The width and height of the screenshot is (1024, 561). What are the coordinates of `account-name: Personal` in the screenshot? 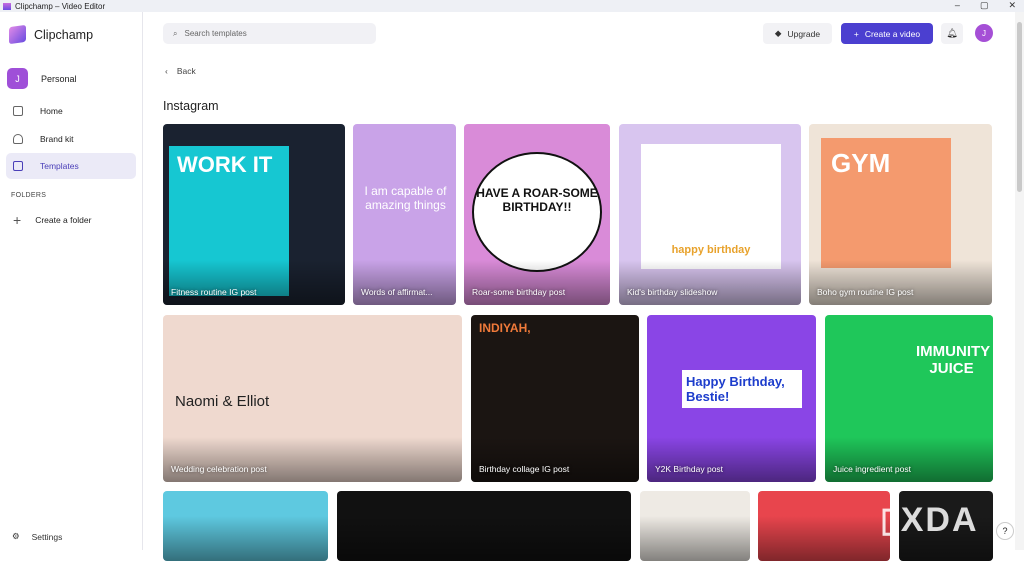 It's located at (59, 78).